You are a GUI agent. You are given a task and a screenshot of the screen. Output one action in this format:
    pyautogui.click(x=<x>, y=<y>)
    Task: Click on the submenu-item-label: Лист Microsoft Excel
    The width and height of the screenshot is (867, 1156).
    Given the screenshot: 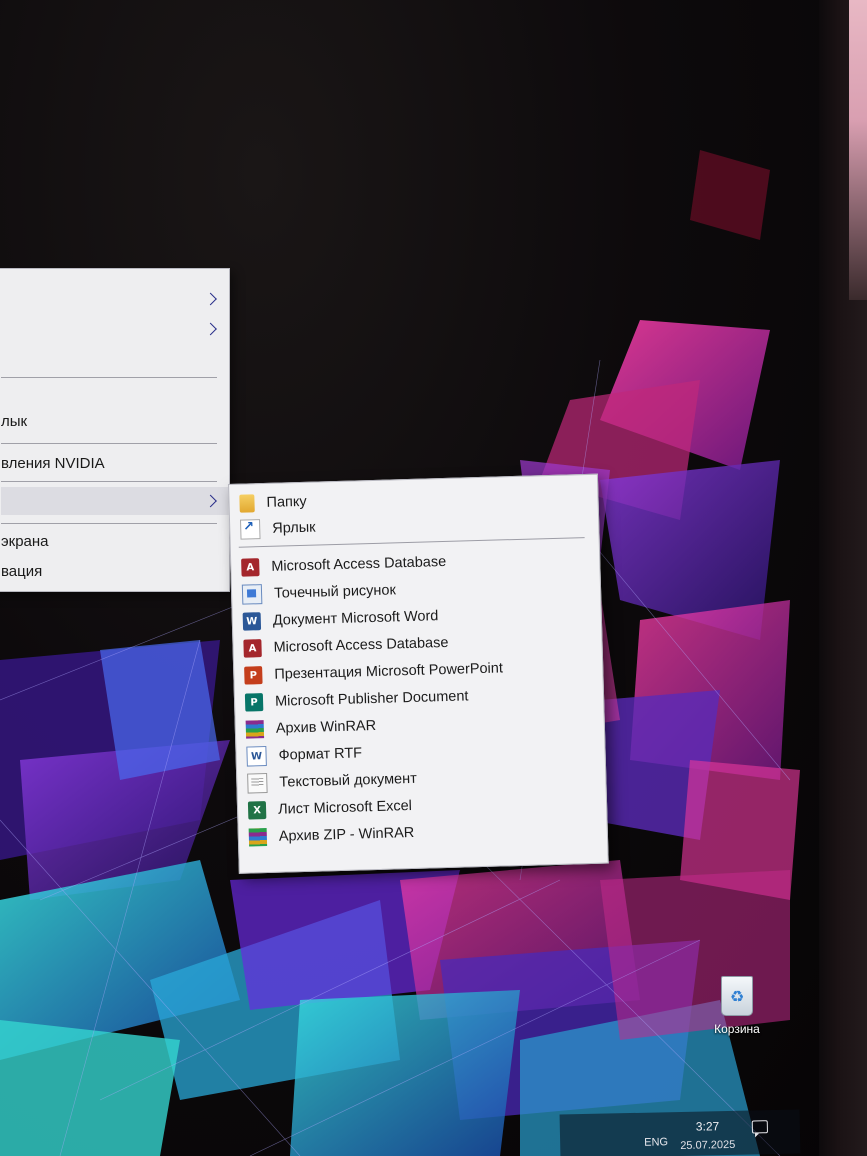 What is the action you would take?
    pyautogui.click(x=345, y=807)
    